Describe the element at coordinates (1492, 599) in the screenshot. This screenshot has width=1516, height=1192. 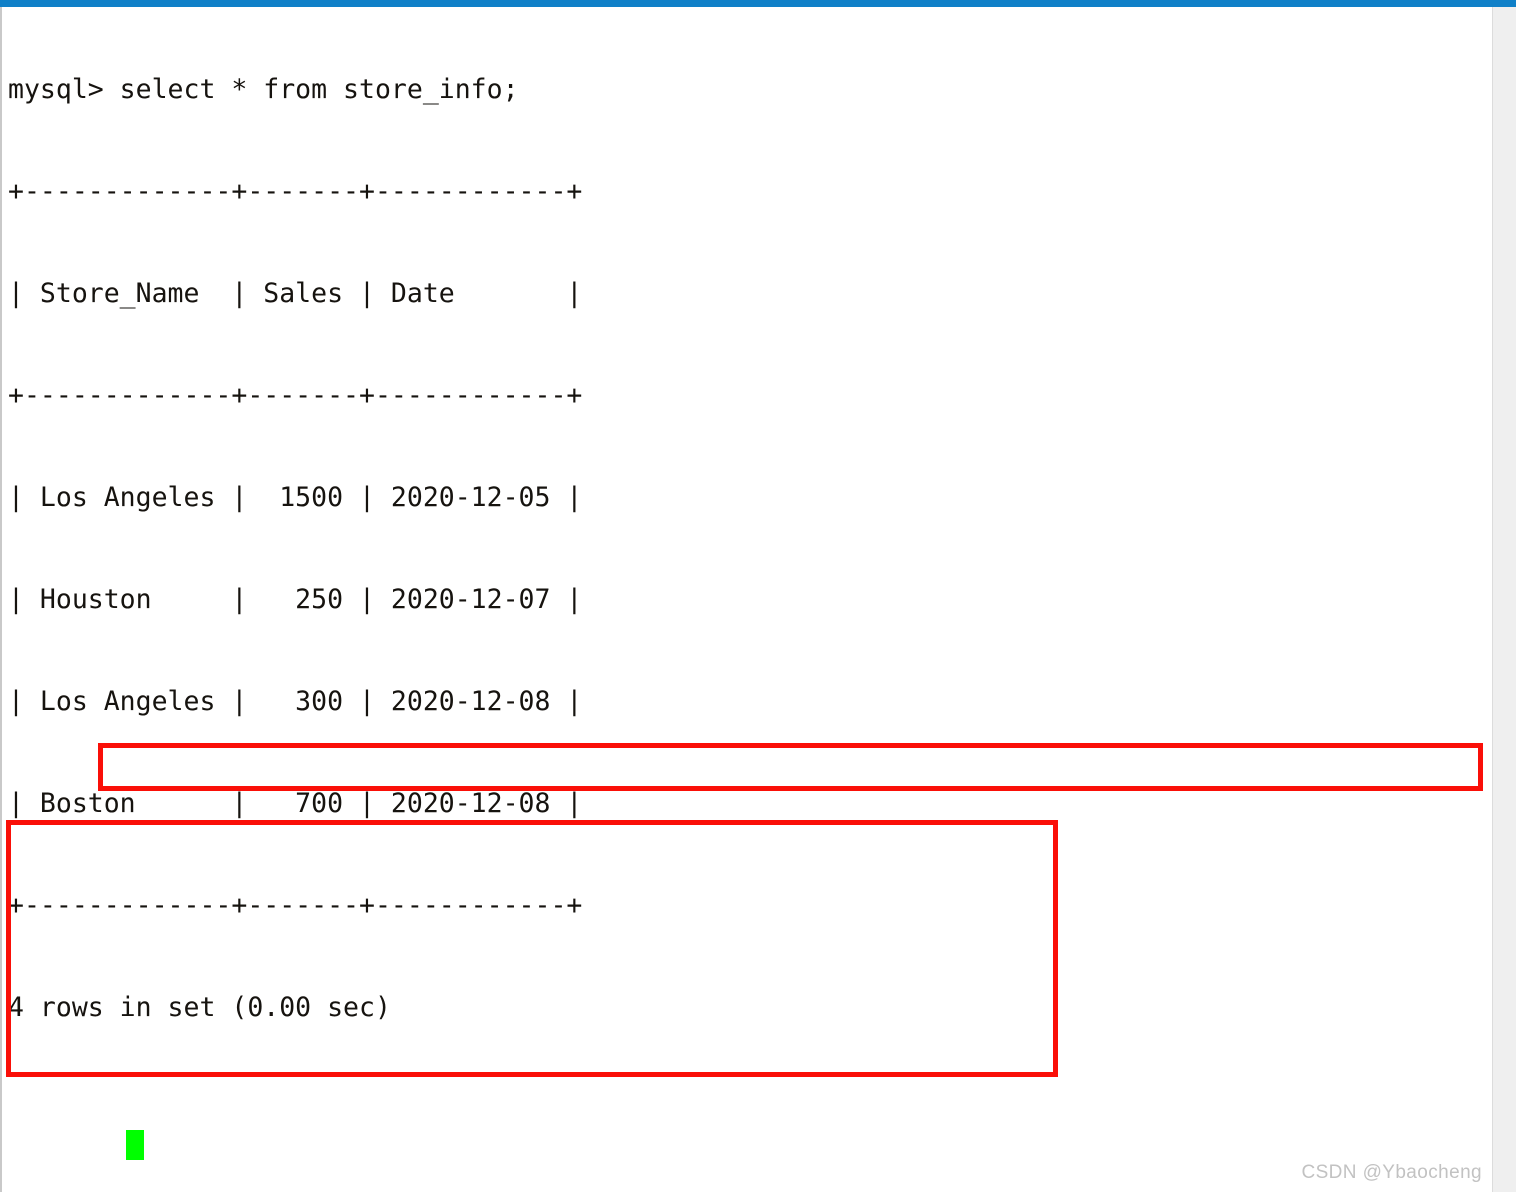
I see `scrollbar-track-border` at that location.